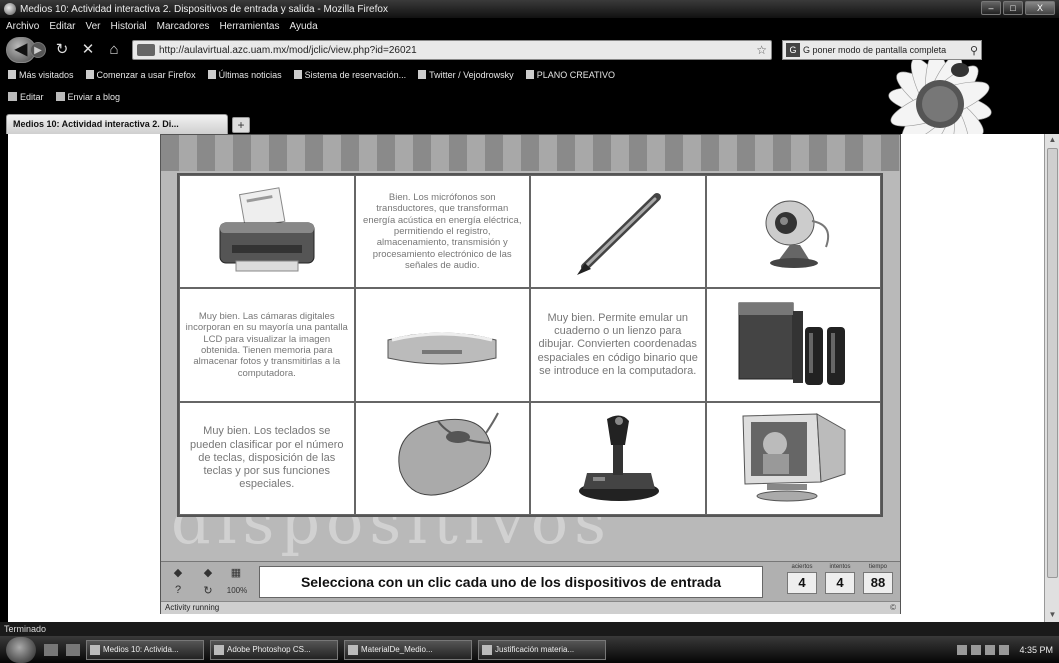  I want to click on firefox-icon, so click(10, 9).